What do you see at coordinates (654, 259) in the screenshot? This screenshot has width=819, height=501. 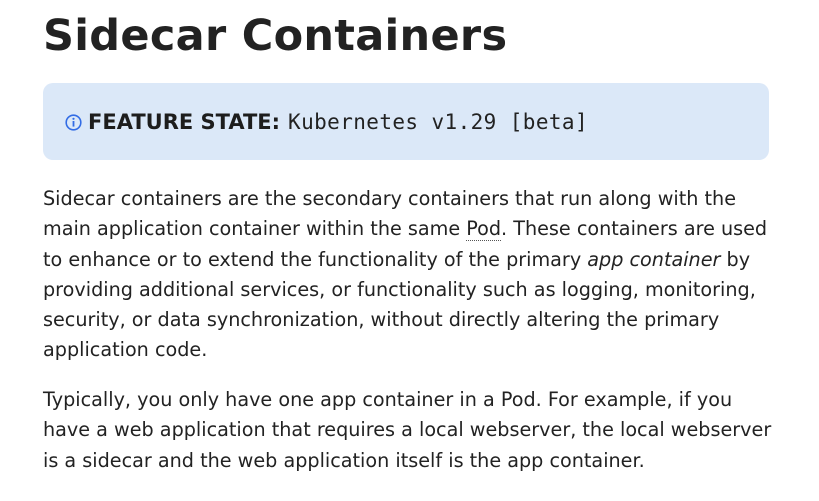 I see `app-container-emphasis: app container` at bounding box center [654, 259].